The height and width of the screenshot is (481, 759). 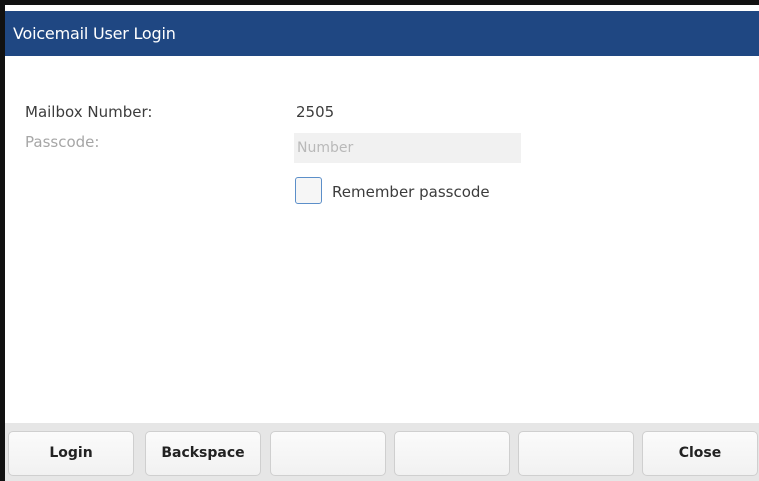 What do you see at coordinates (315, 112) in the screenshot?
I see `mailbox-number-value: 2505` at bounding box center [315, 112].